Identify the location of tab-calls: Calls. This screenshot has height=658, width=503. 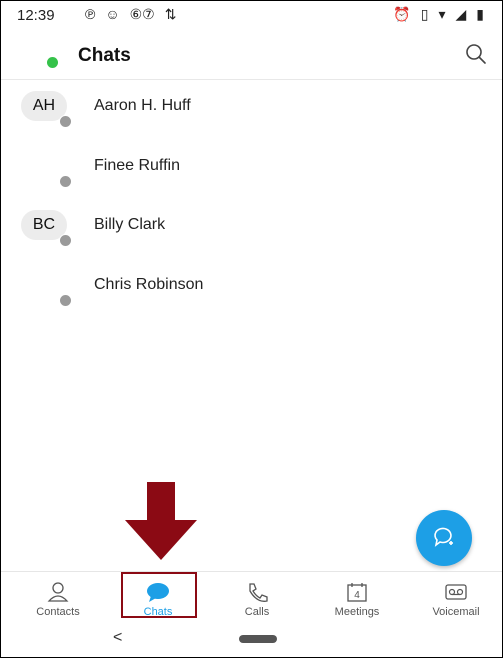
(257, 598).